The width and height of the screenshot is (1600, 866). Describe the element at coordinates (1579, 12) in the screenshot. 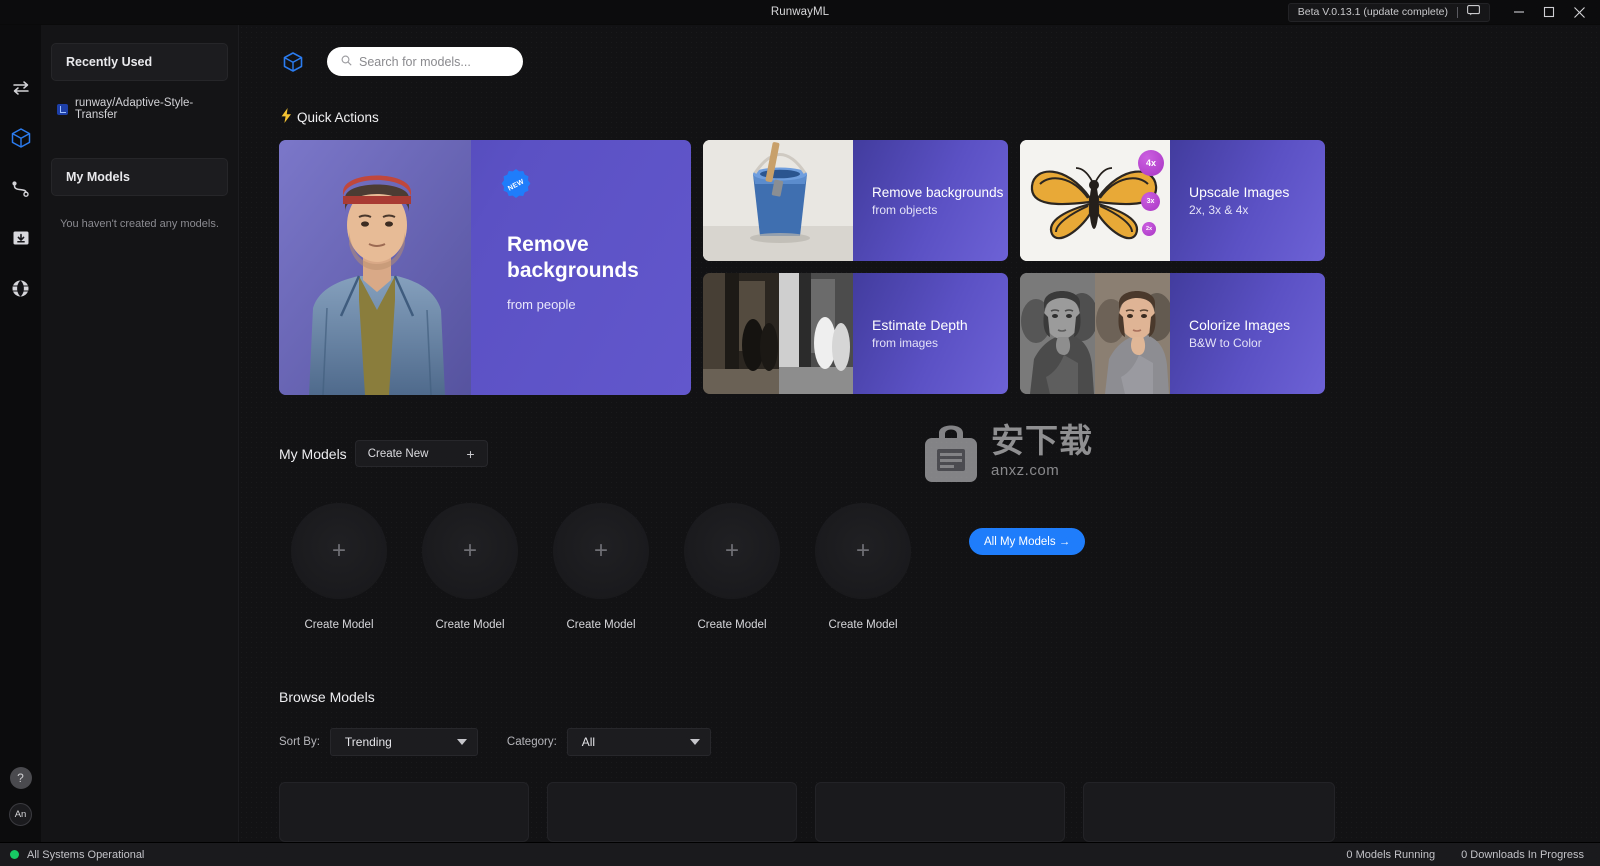

I see `close-button` at that location.